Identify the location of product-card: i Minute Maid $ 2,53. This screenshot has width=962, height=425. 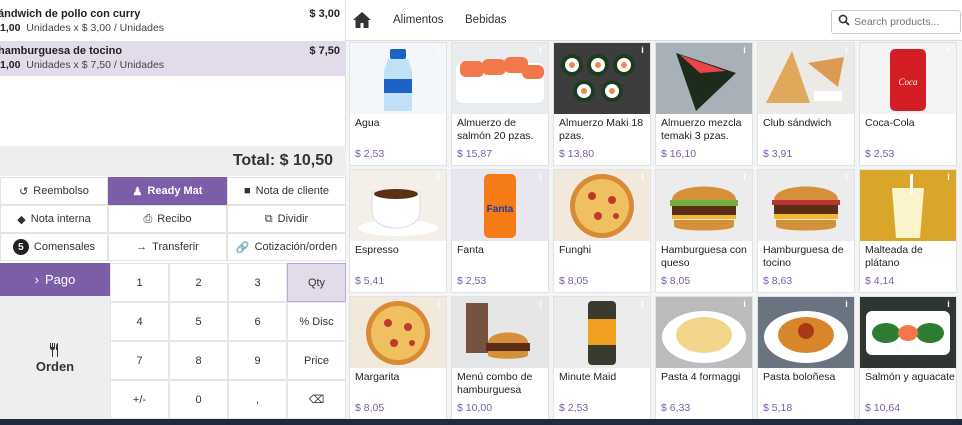
(602, 358).